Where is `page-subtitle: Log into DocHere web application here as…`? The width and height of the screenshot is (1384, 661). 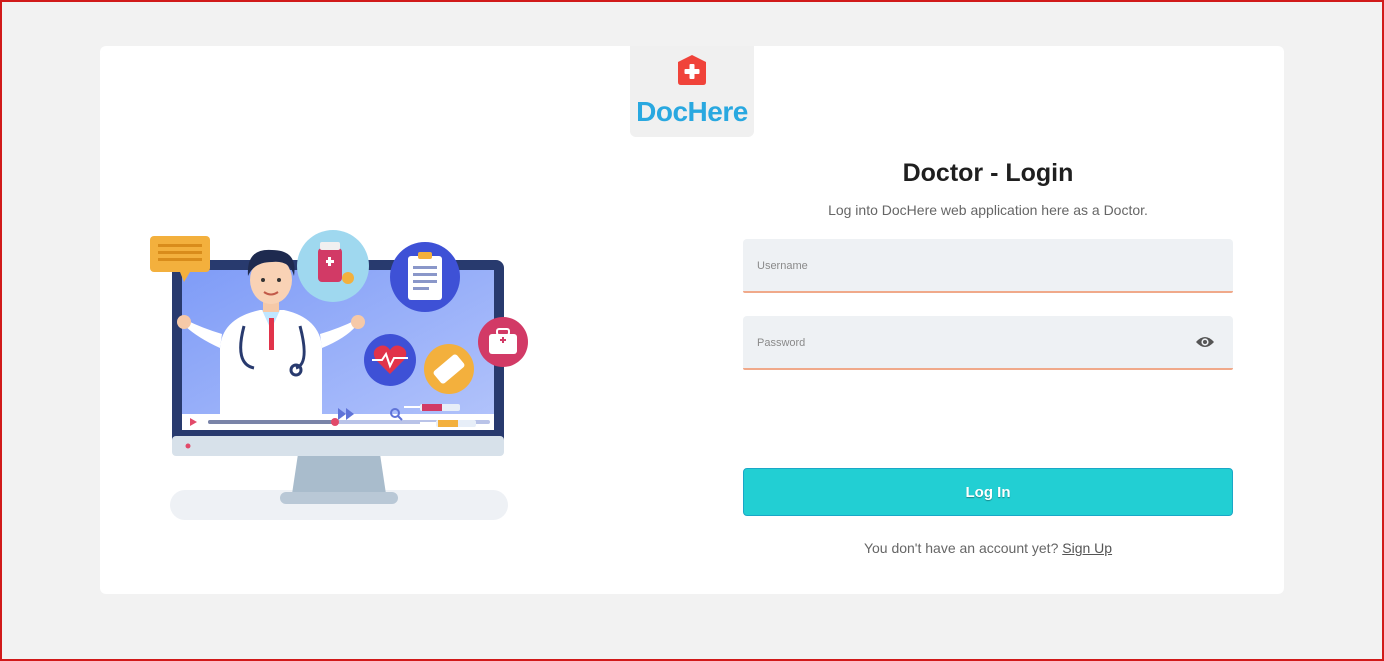
page-subtitle: Log into DocHere web application here as… is located at coordinates (988, 210).